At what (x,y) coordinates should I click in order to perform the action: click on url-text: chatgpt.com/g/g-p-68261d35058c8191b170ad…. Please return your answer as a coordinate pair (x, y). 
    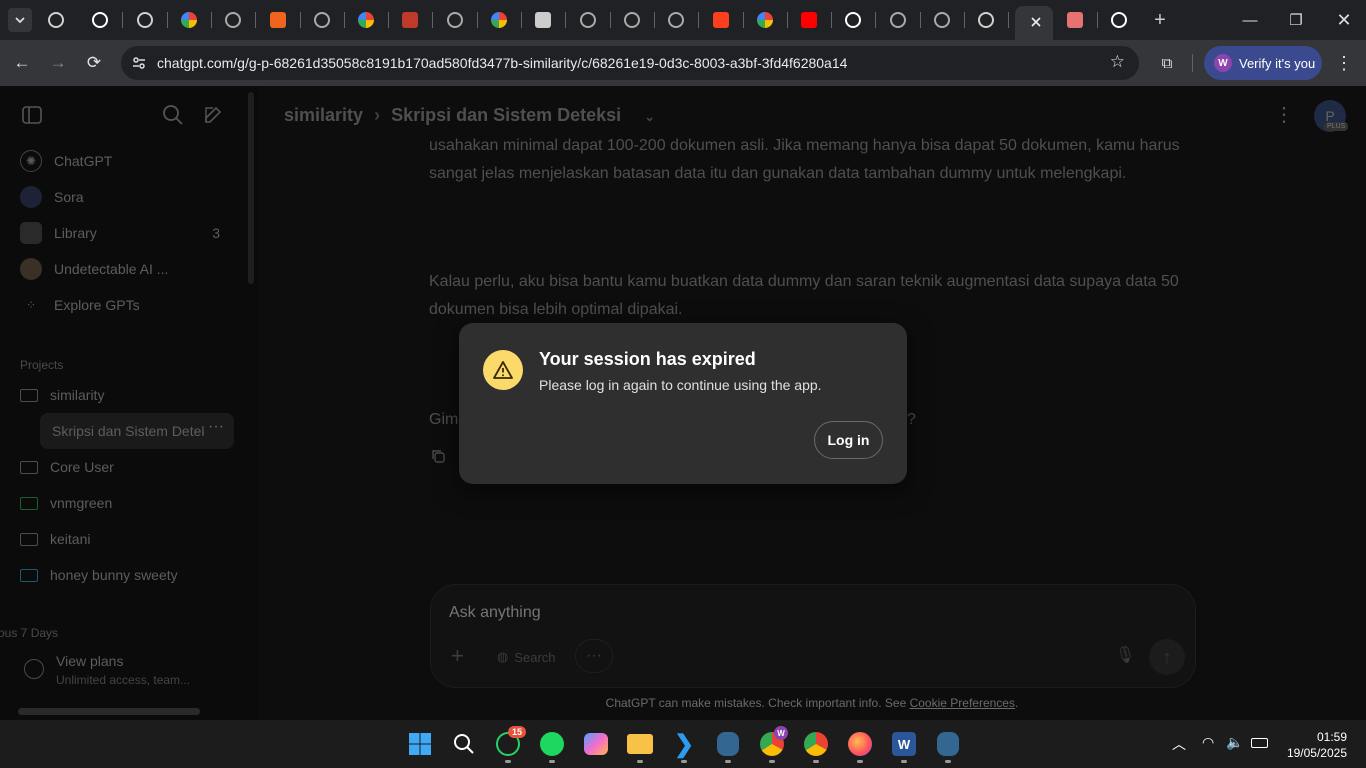
    Looking at the image, I should click on (502, 63).